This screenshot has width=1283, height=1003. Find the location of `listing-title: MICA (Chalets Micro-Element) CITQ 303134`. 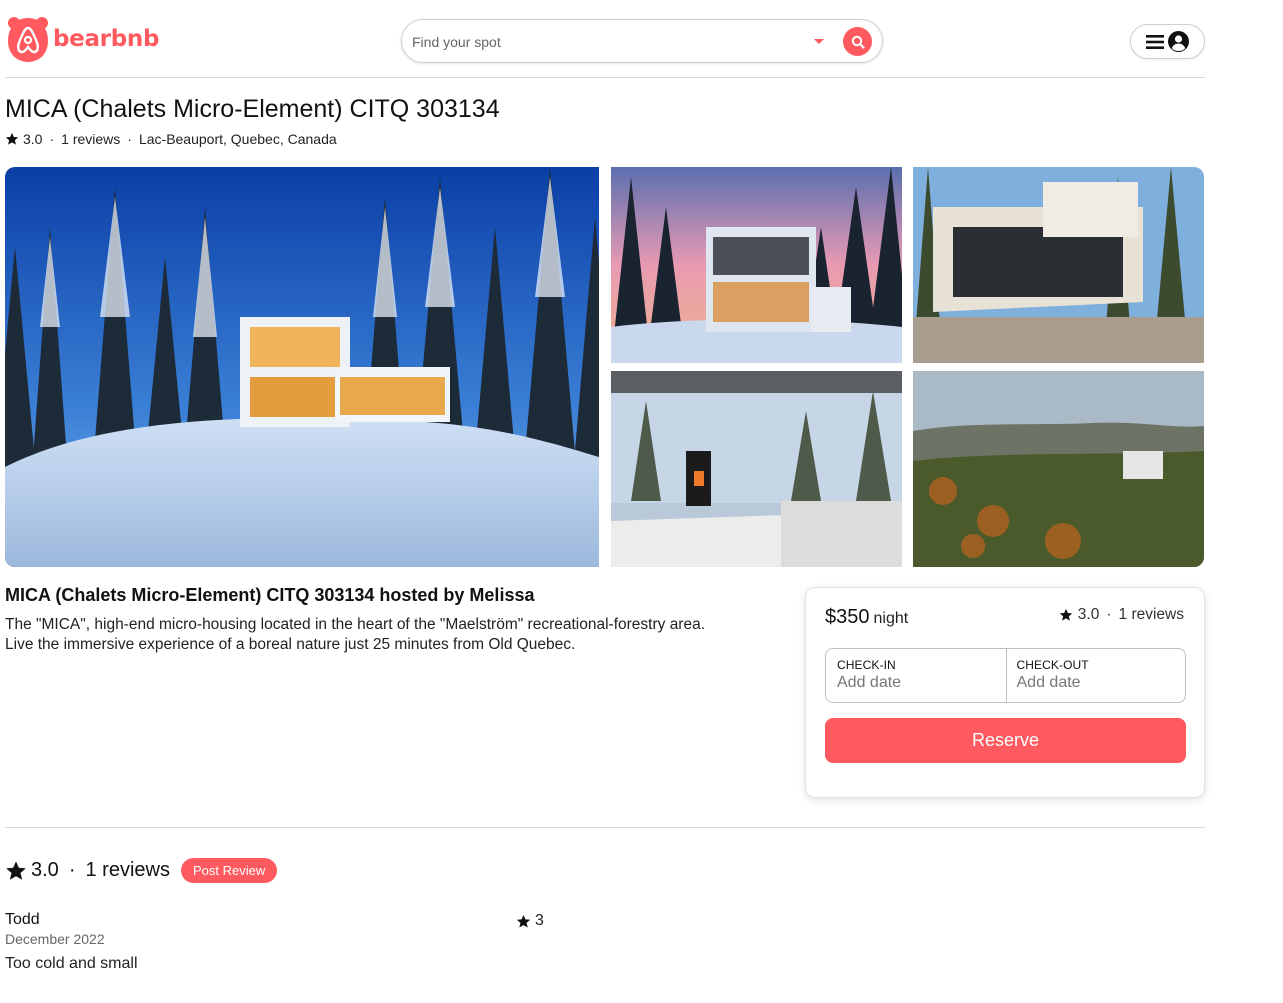

listing-title: MICA (Chalets Micro-Element) CITQ 303134 is located at coordinates (252, 109).